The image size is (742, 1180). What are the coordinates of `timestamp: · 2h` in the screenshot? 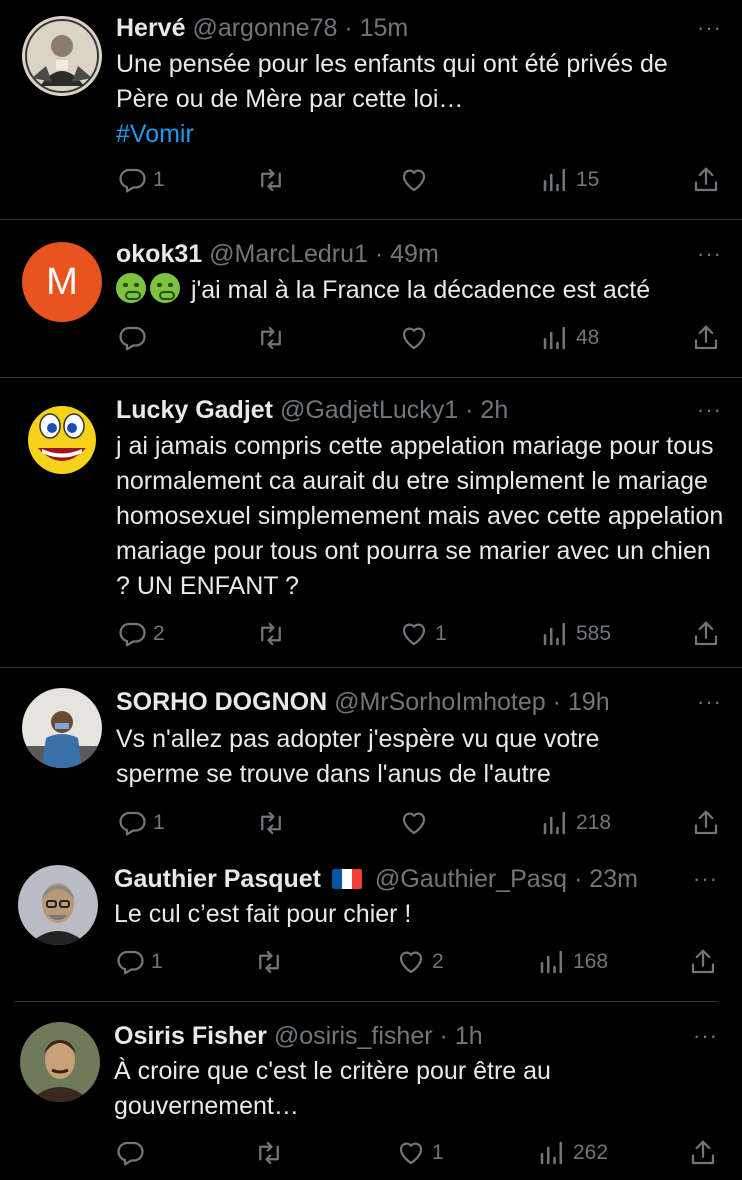 It's located at (486, 410).